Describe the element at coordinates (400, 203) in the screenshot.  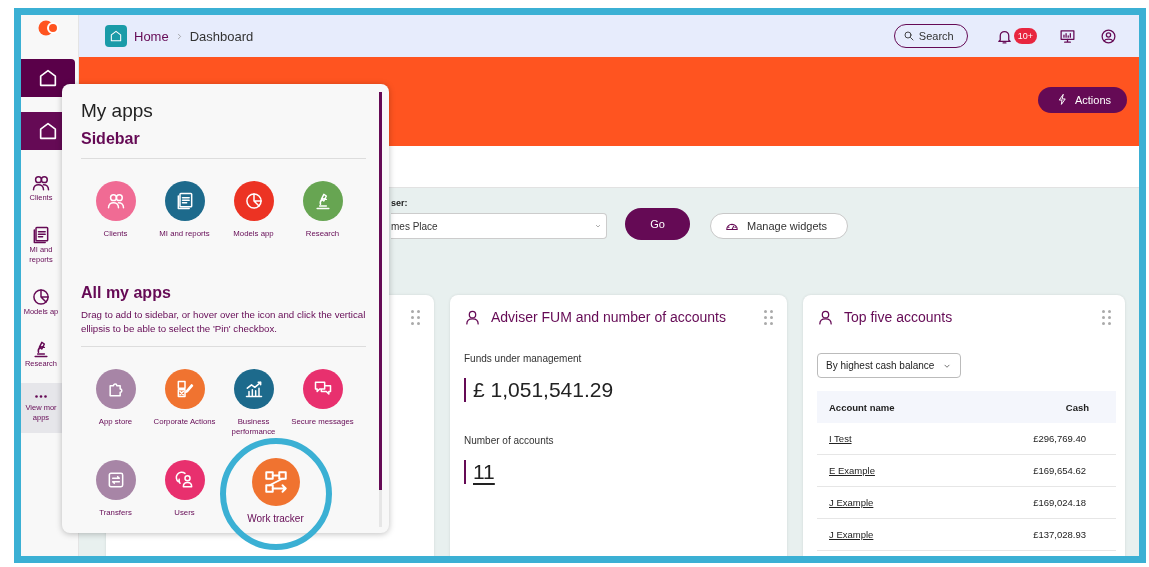
I see `field-label: ser:` at that location.